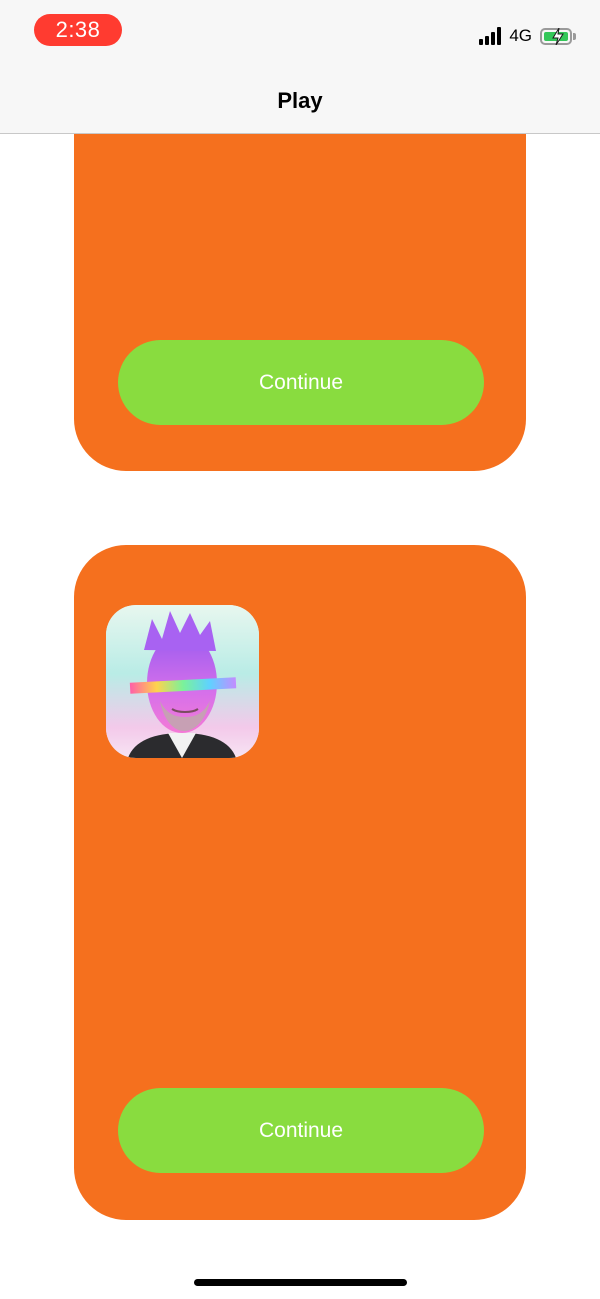  I want to click on status-icons: 4G, so click(527, 36).